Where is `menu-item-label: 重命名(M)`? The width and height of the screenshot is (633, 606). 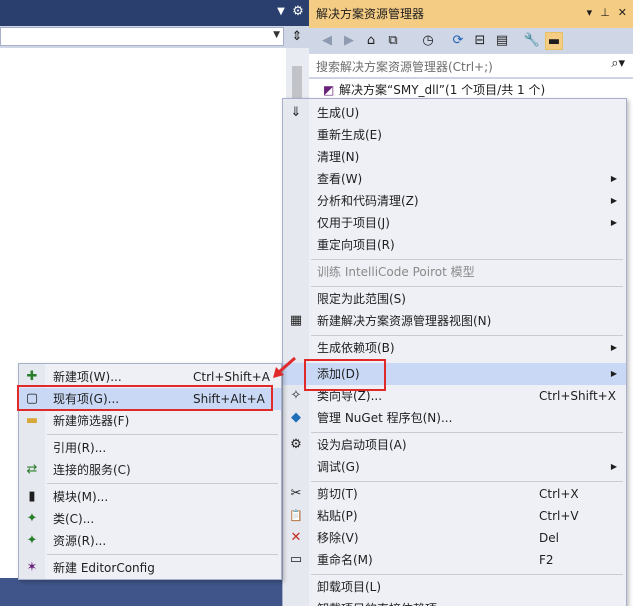 menu-item-label: 重命名(M) is located at coordinates (345, 560).